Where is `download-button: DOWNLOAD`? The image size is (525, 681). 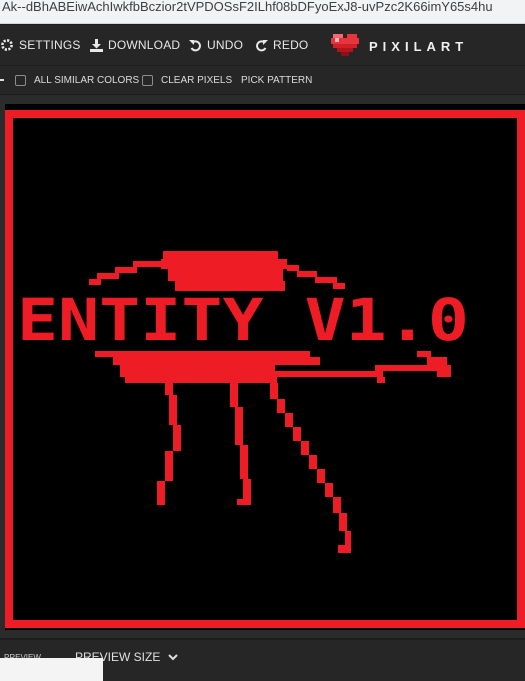
download-button: DOWNLOAD is located at coordinates (135, 45).